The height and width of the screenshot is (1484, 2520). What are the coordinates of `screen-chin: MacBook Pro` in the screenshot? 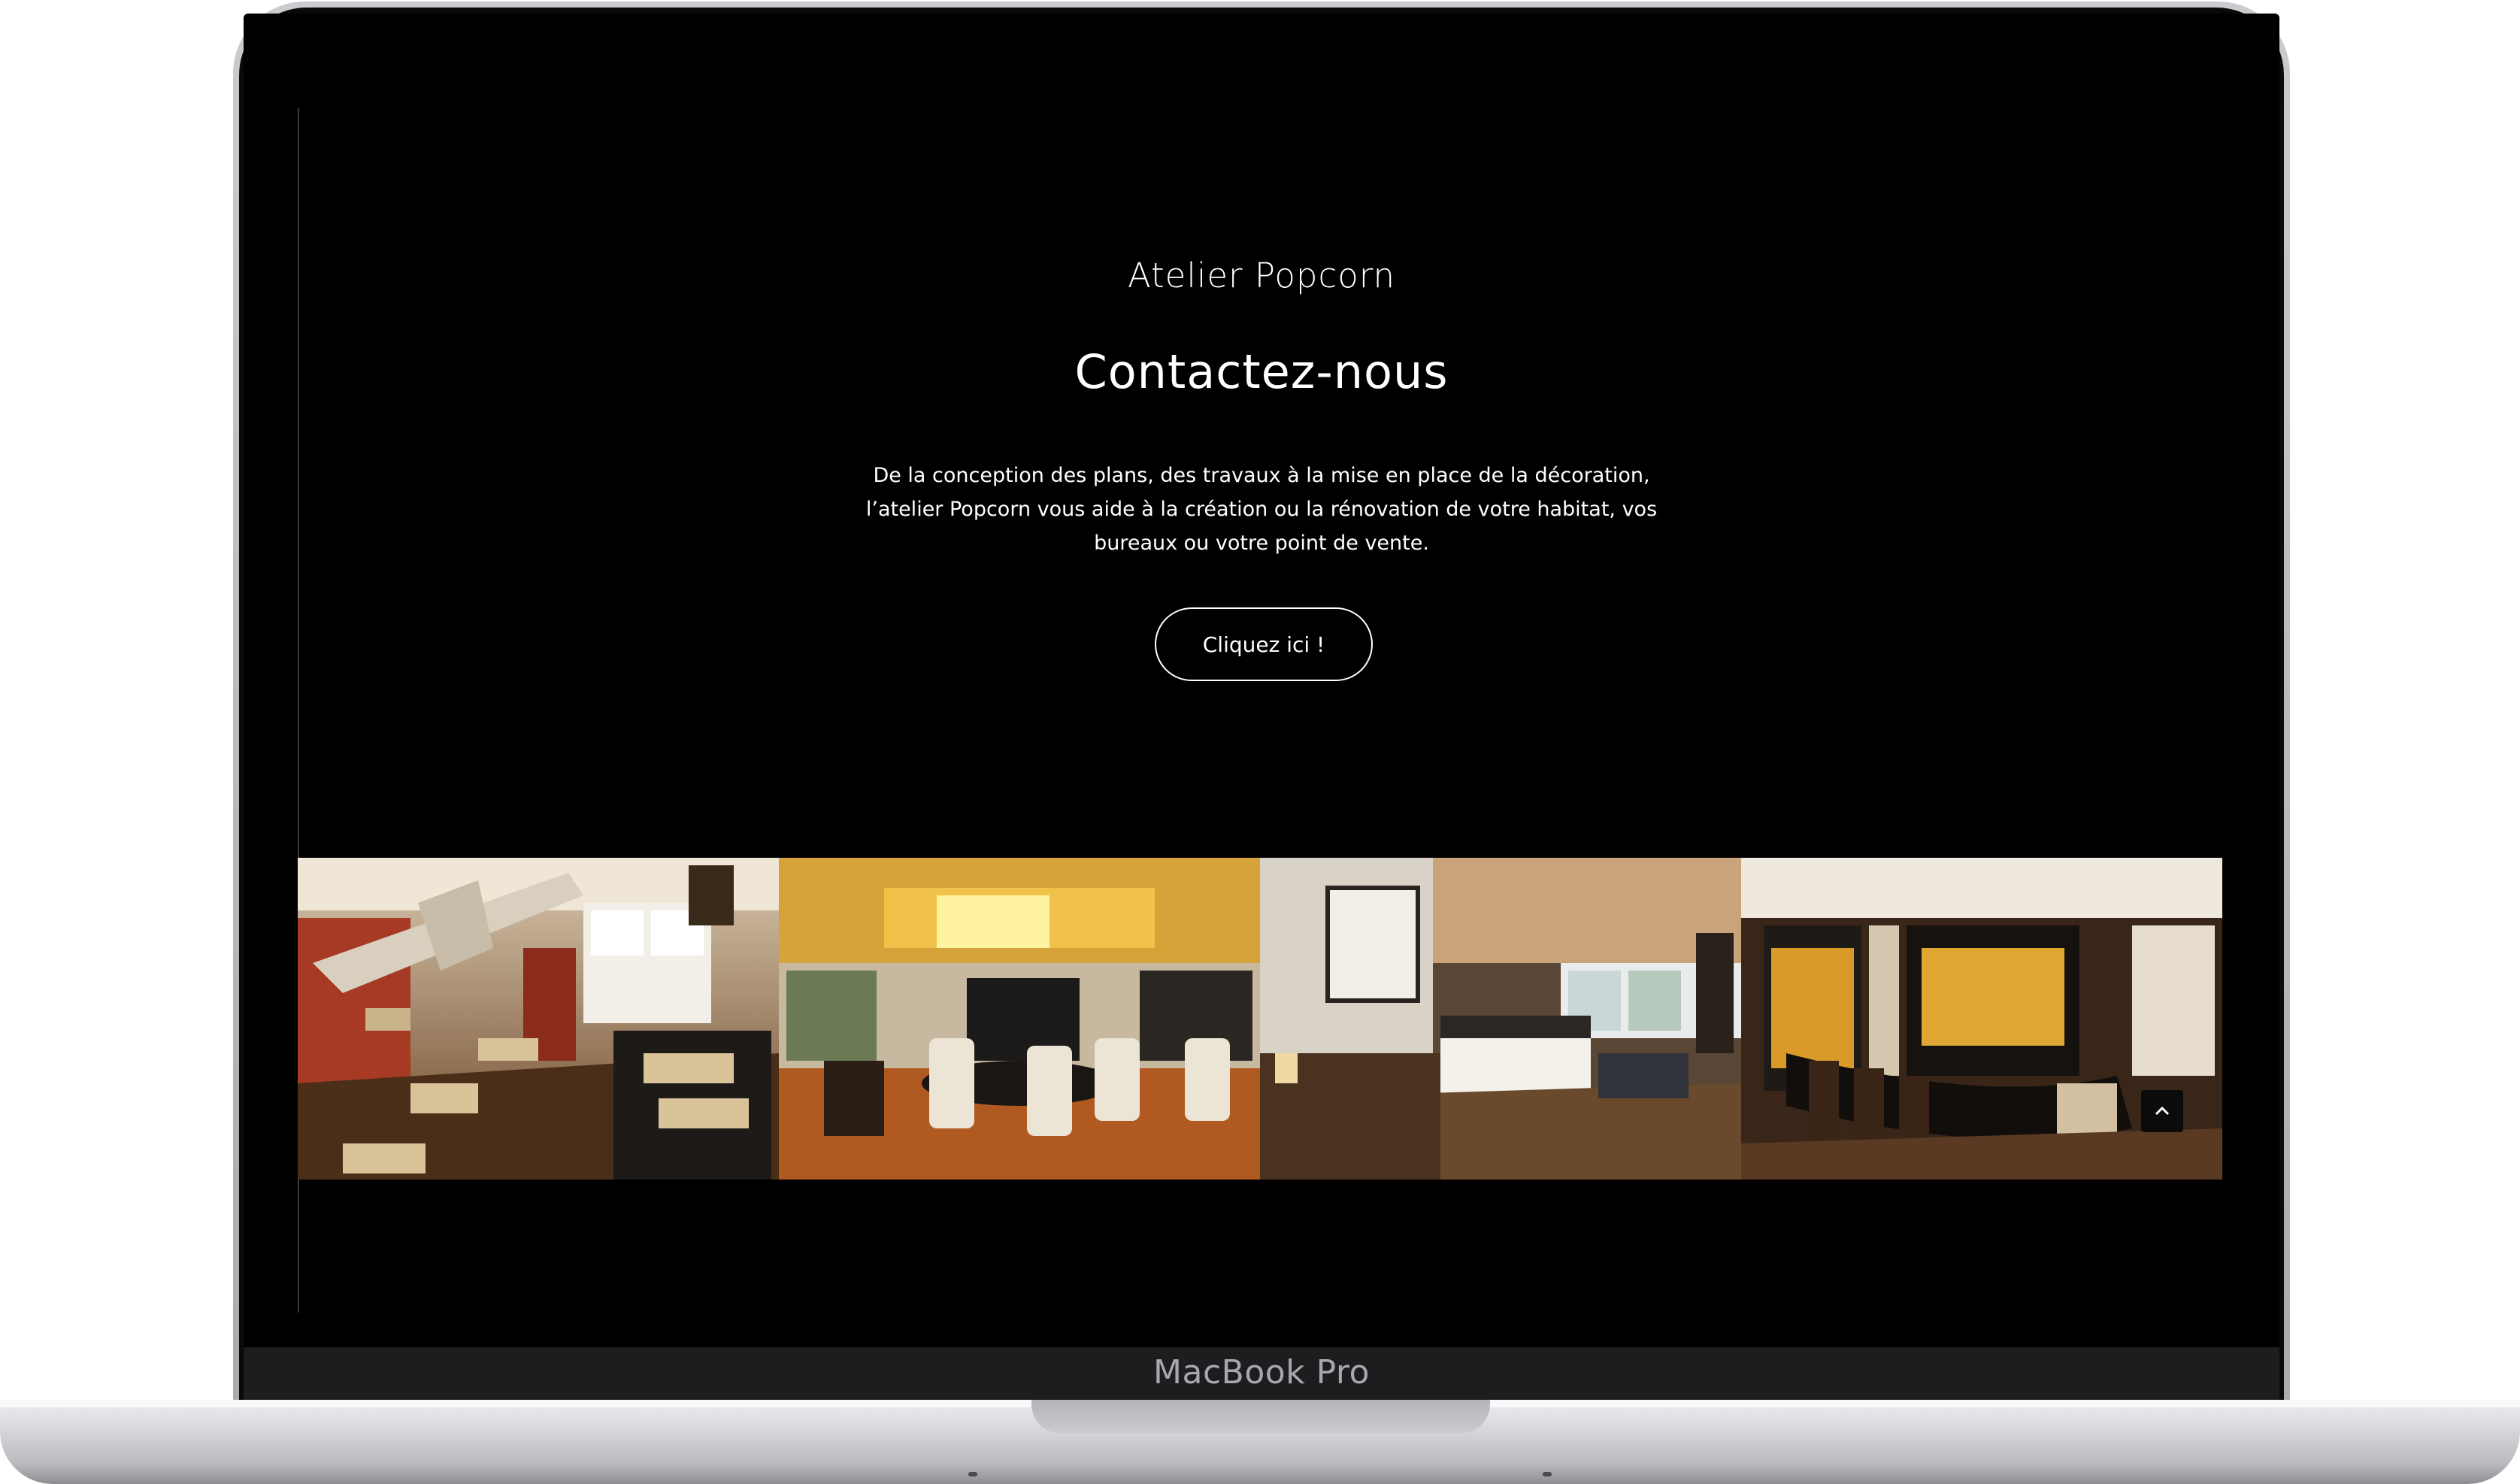 It's located at (1261, 1374).